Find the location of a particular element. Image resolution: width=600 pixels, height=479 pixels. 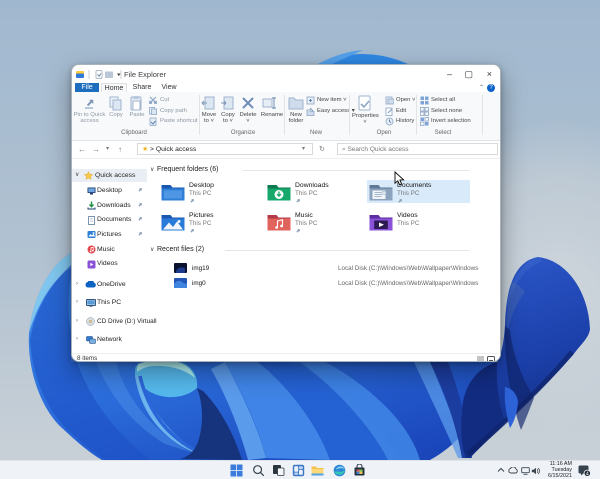

svg-text: 4 is located at coordinates (587, 474).